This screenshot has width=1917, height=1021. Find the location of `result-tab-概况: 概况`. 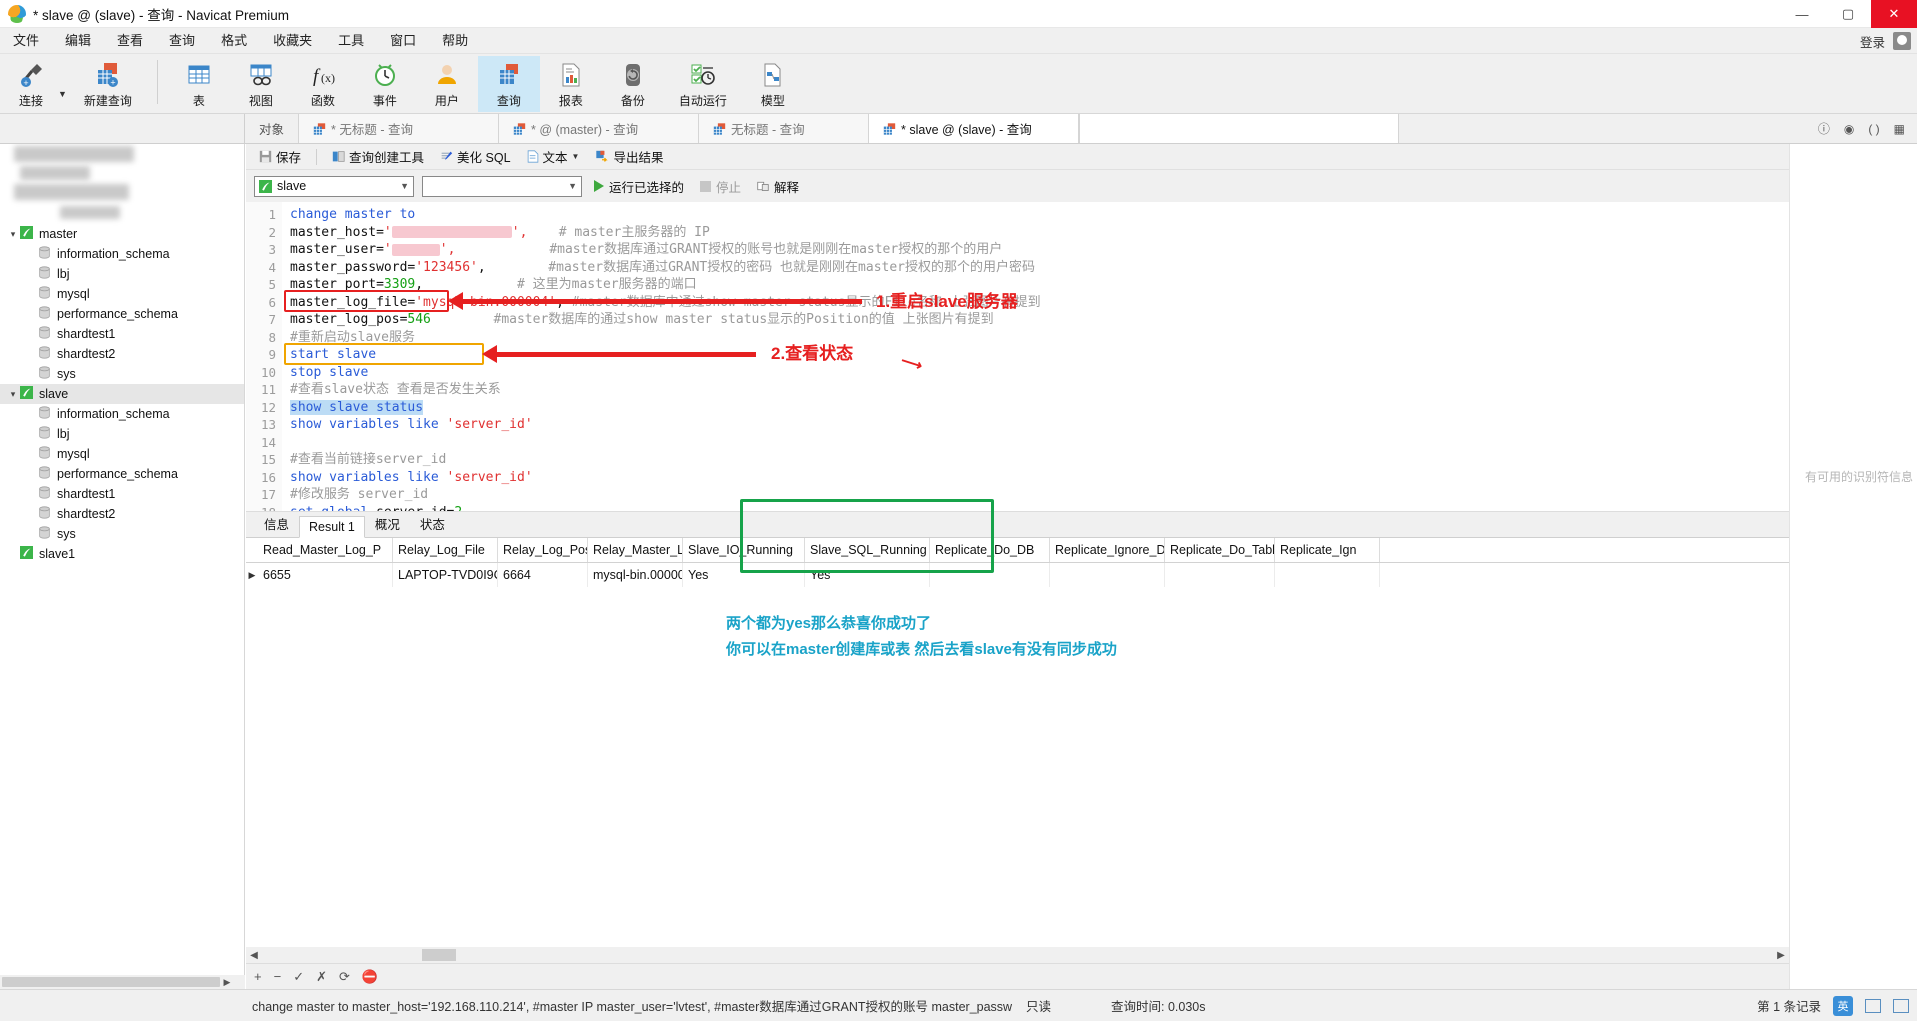

result-tab-概况: 概况 is located at coordinates (387, 523).